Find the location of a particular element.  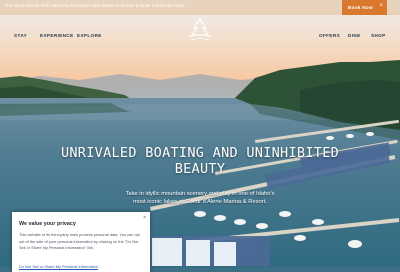

nav-item-experience: EXPERIENCE is located at coordinates (57, 35).